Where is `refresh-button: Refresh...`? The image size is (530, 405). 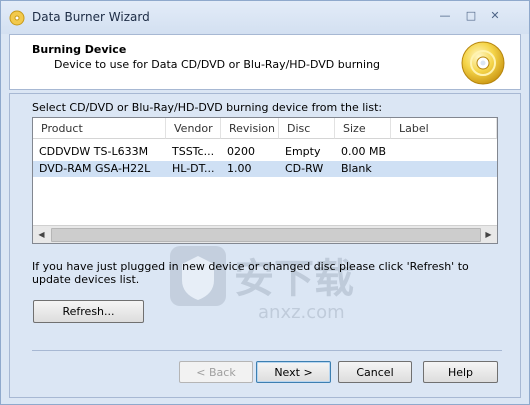 refresh-button: Refresh... is located at coordinates (88, 311).